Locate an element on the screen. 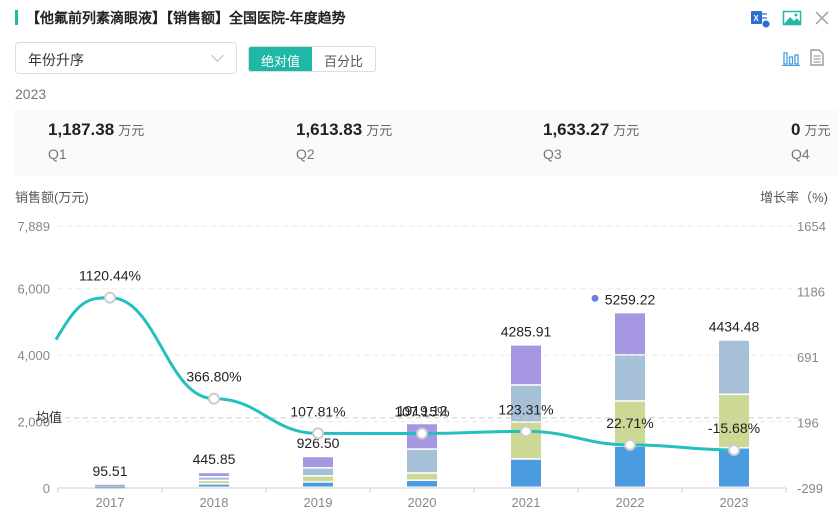  x-tick-label: 2020 is located at coordinates (422, 502).